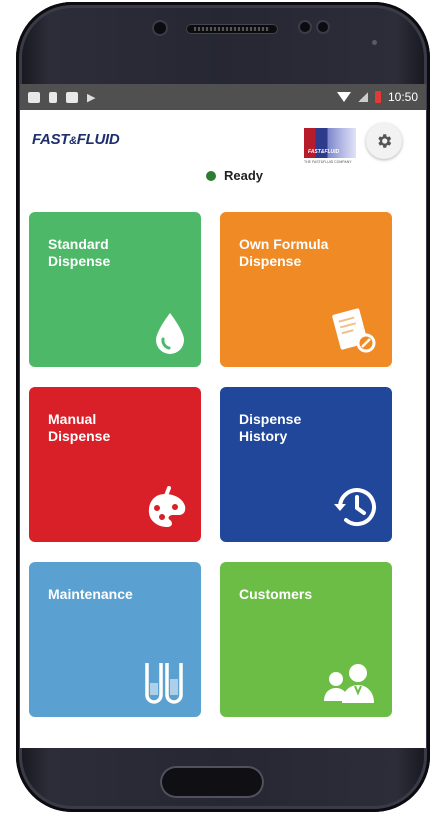 Image resolution: width=446 pixels, height=816 pixels. I want to click on test-tubes-icon, so click(164, 683).